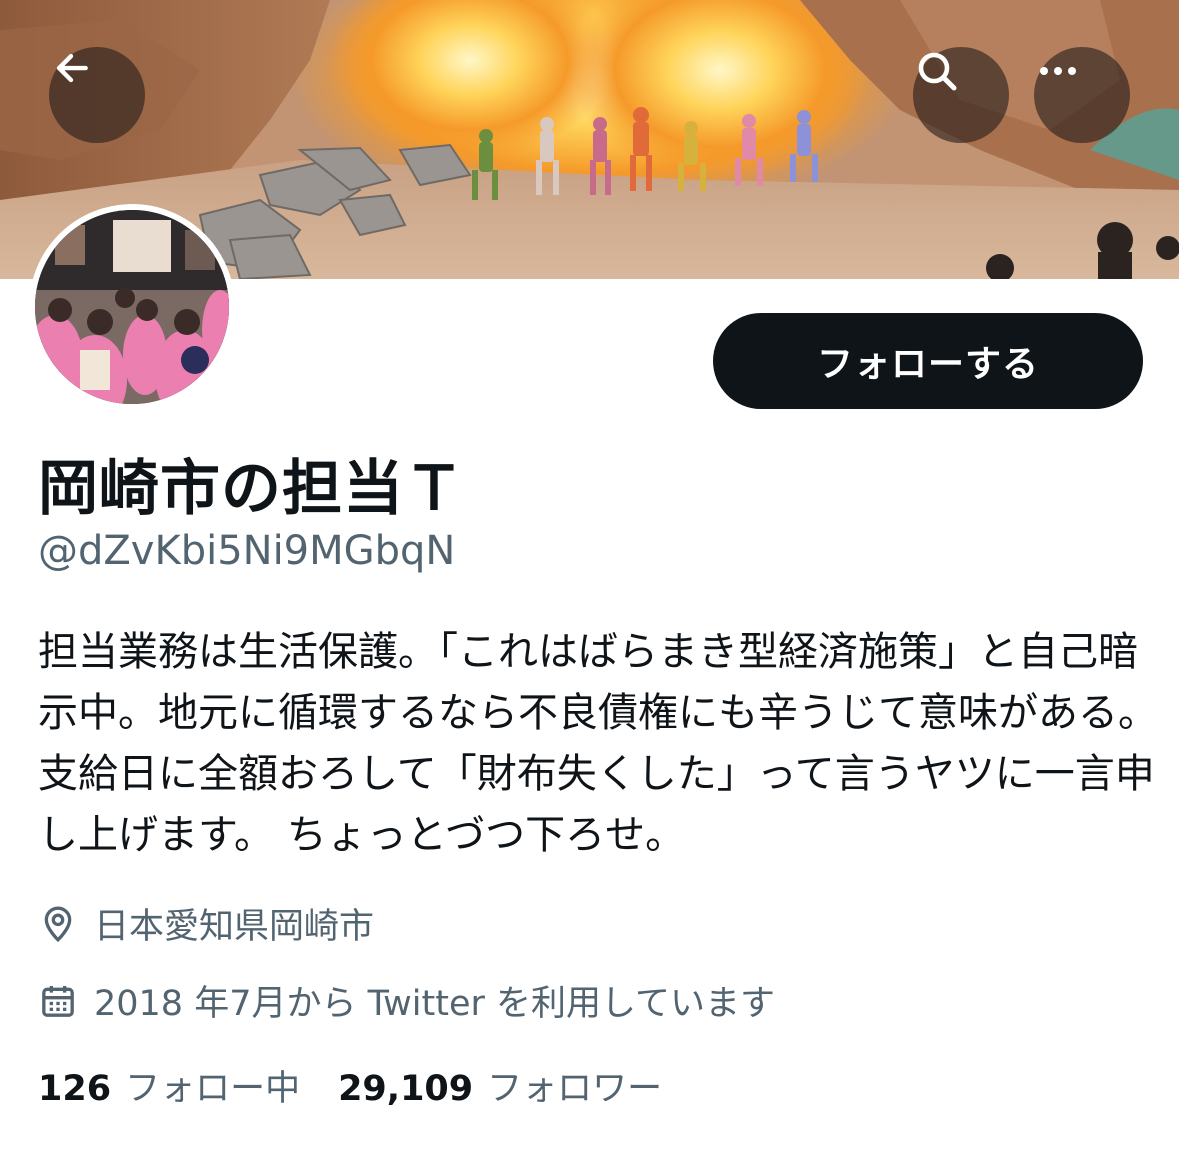 This screenshot has width=1179, height=1153. Describe the element at coordinates (961, 95) in the screenshot. I see `search-button` at that location.